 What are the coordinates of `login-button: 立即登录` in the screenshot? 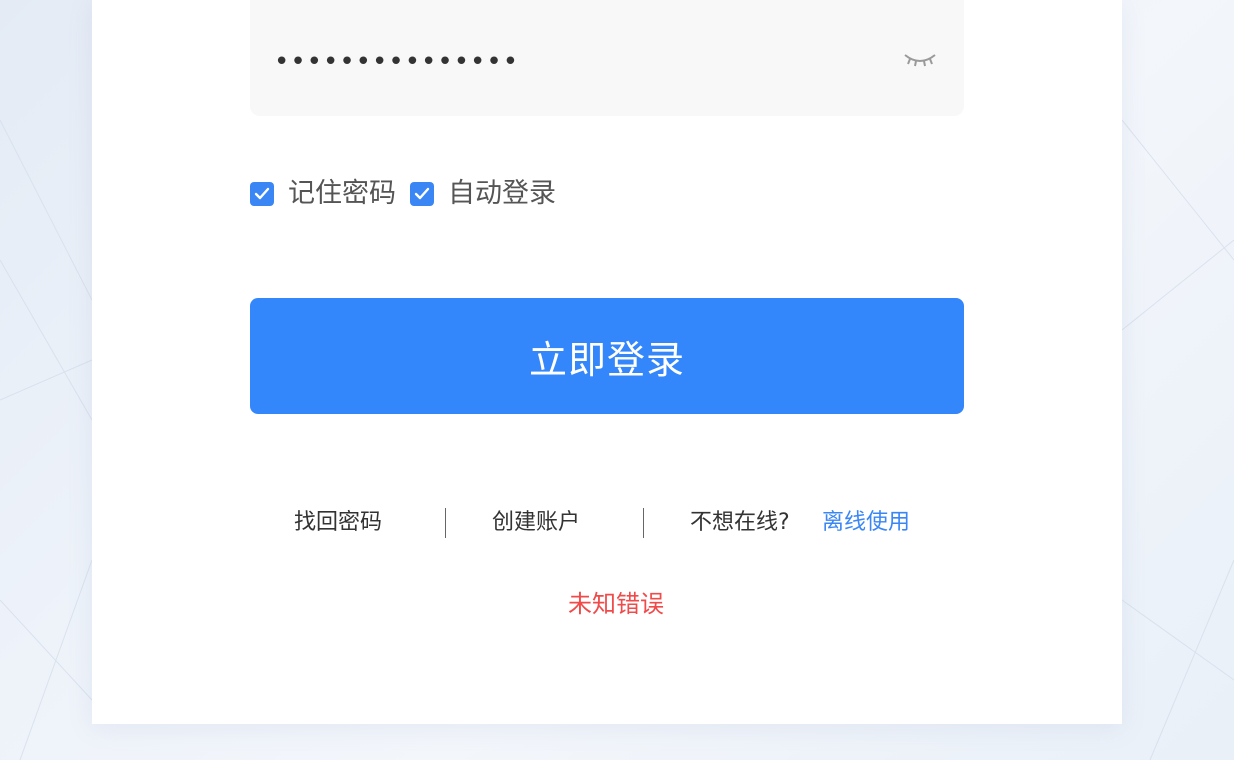 It's located at (607, 356).